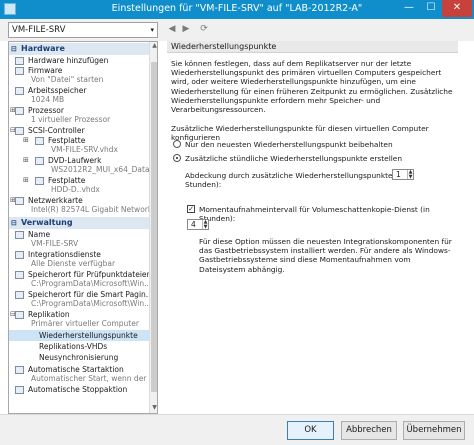  I want to click on panel-header: Wiederherstellungspunkte, so click(317, 47).